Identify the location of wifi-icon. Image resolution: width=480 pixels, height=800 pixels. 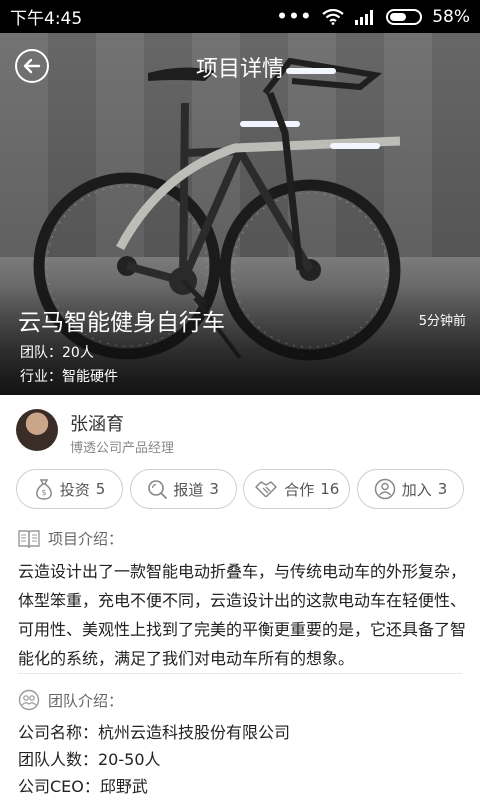
(333, 16).